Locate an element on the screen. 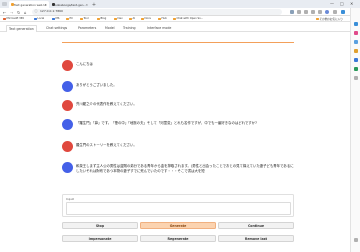 The width and height of the screenshot is (360, 252). webui-favicon-icon is located at coordinates (12, 4).